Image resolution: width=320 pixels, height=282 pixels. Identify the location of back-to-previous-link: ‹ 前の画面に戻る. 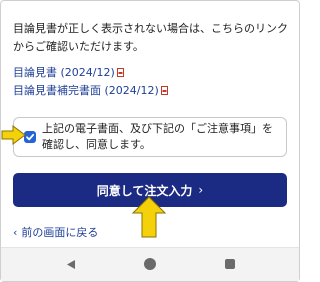
(55, 232).